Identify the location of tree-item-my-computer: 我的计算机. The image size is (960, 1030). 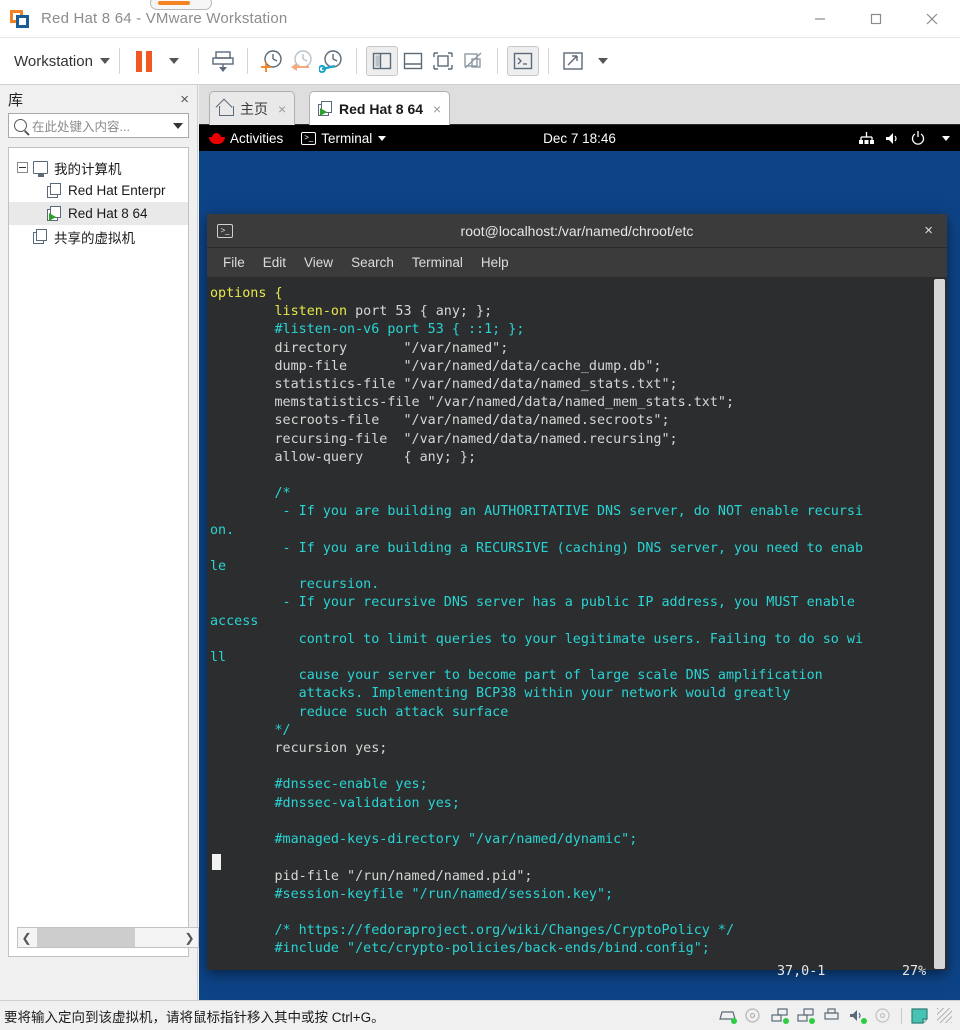
(98, 167).